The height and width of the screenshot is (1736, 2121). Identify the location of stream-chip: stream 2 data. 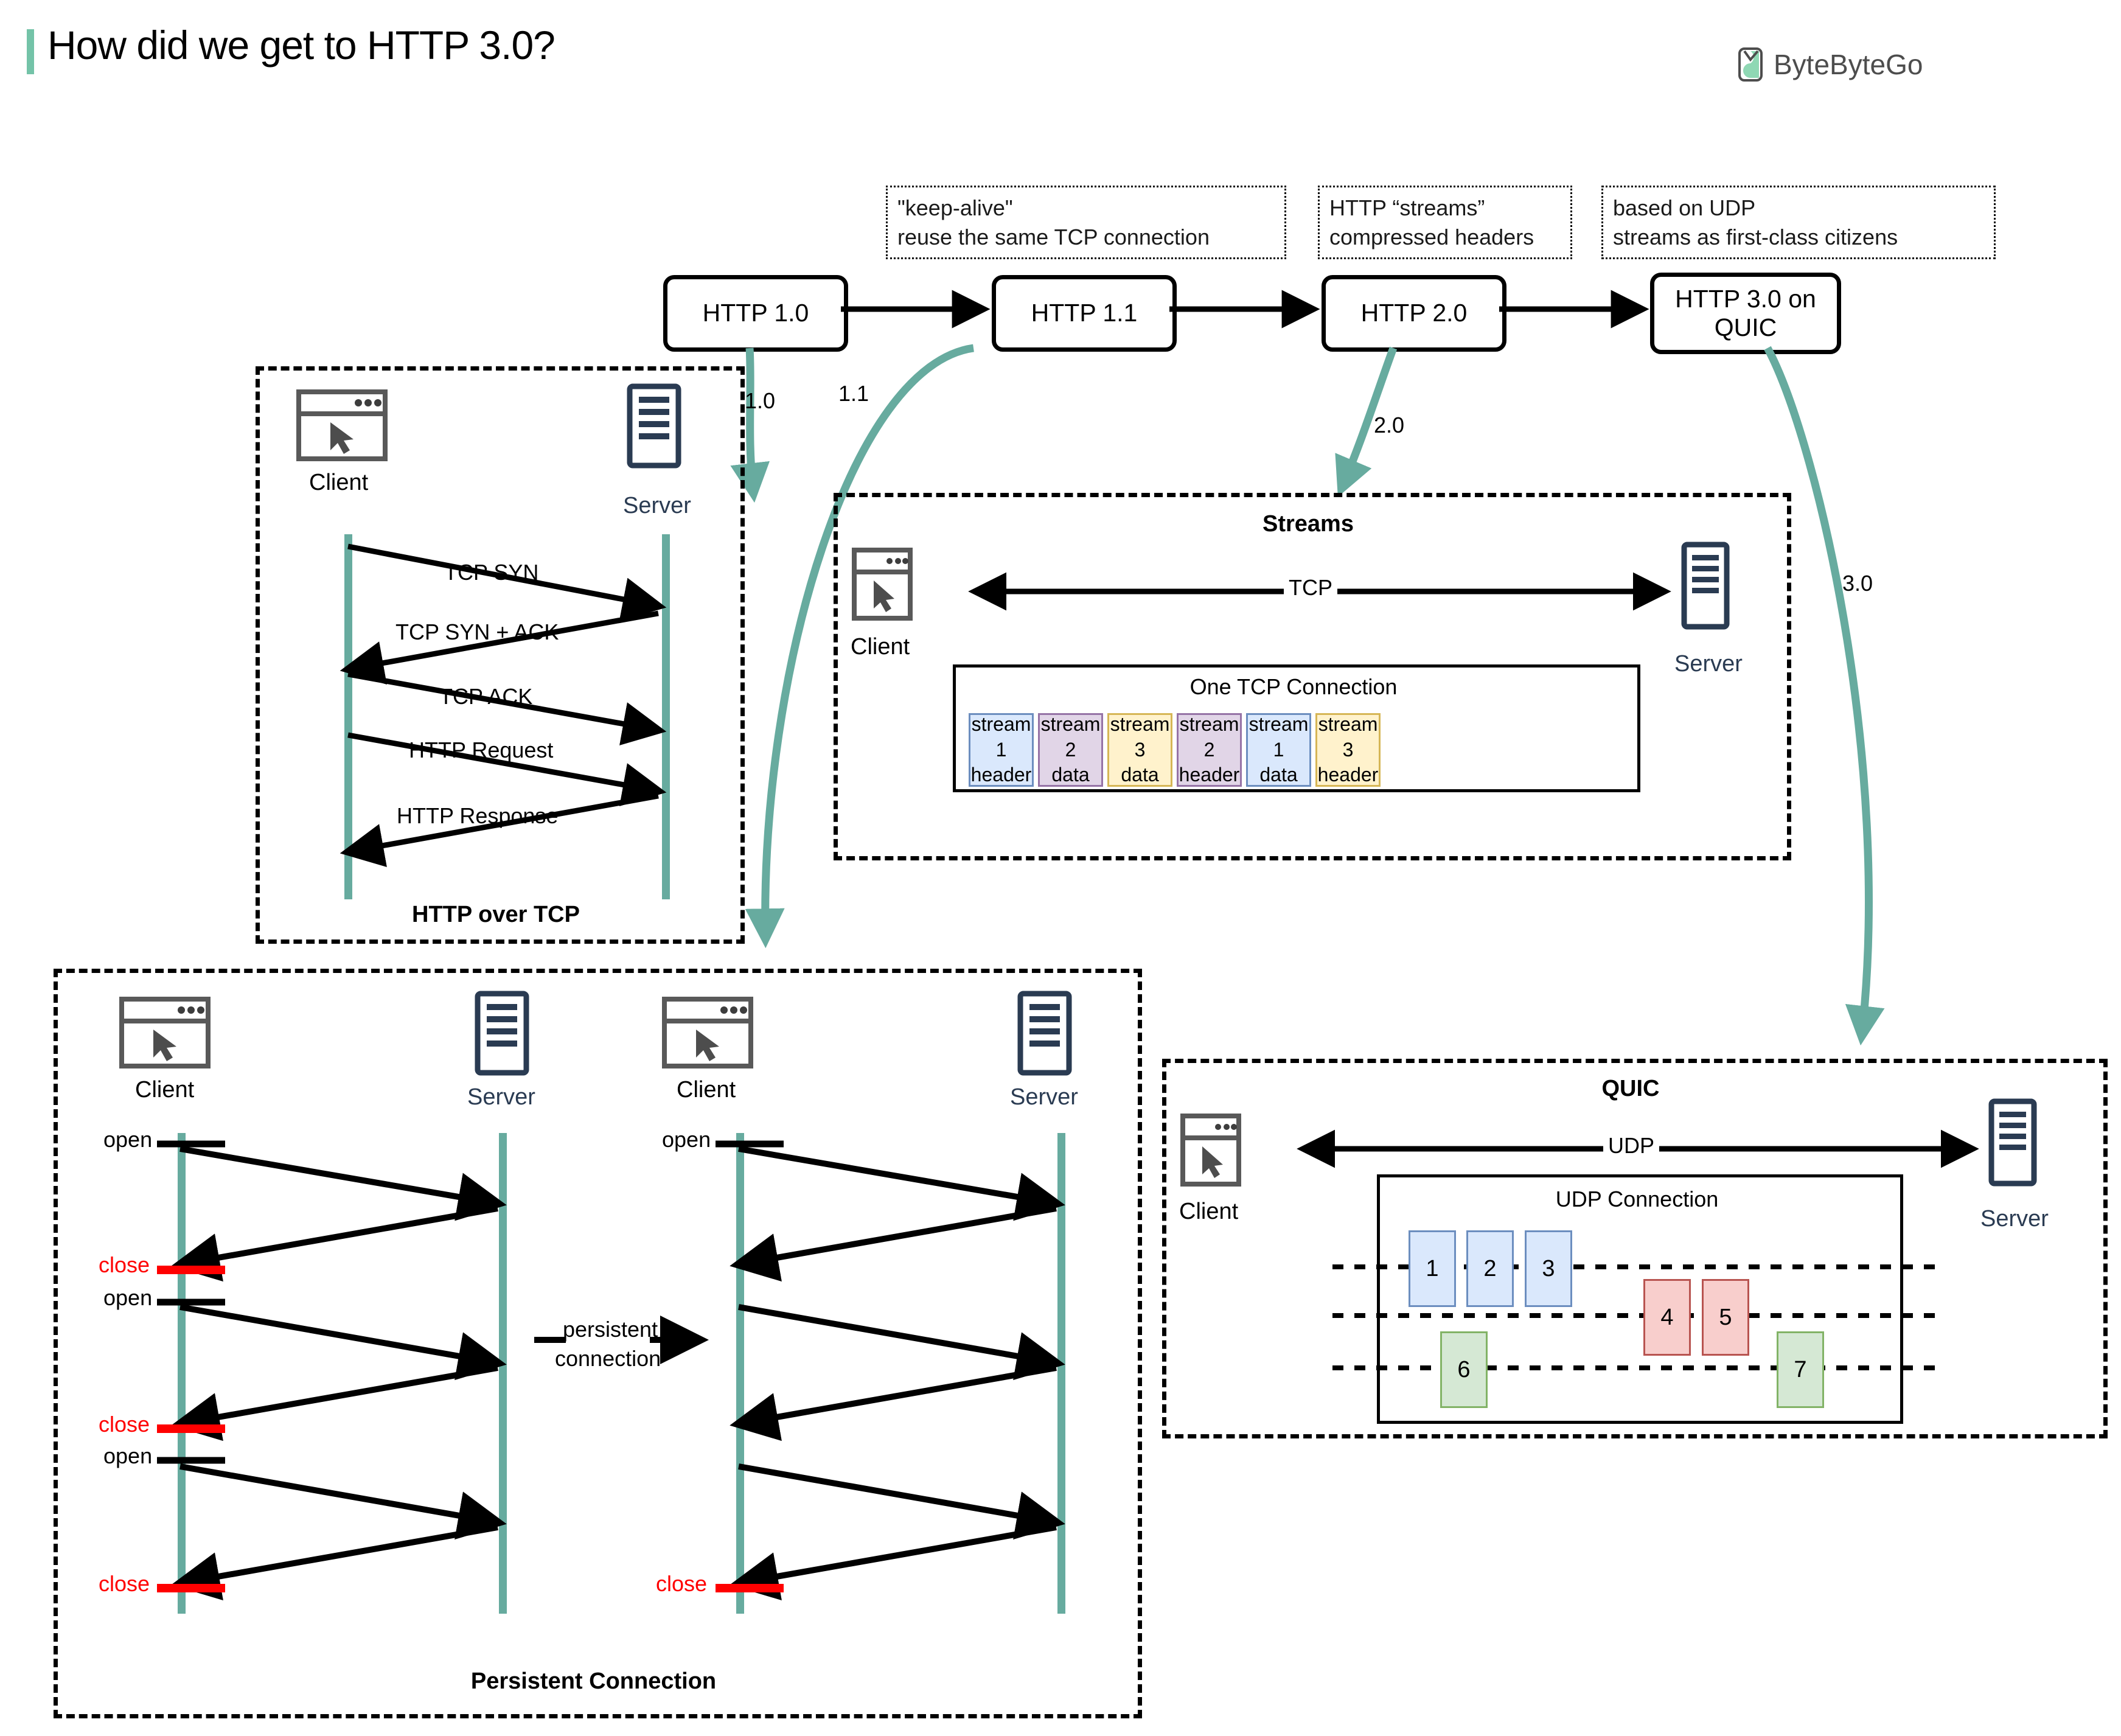
(1070, 750).